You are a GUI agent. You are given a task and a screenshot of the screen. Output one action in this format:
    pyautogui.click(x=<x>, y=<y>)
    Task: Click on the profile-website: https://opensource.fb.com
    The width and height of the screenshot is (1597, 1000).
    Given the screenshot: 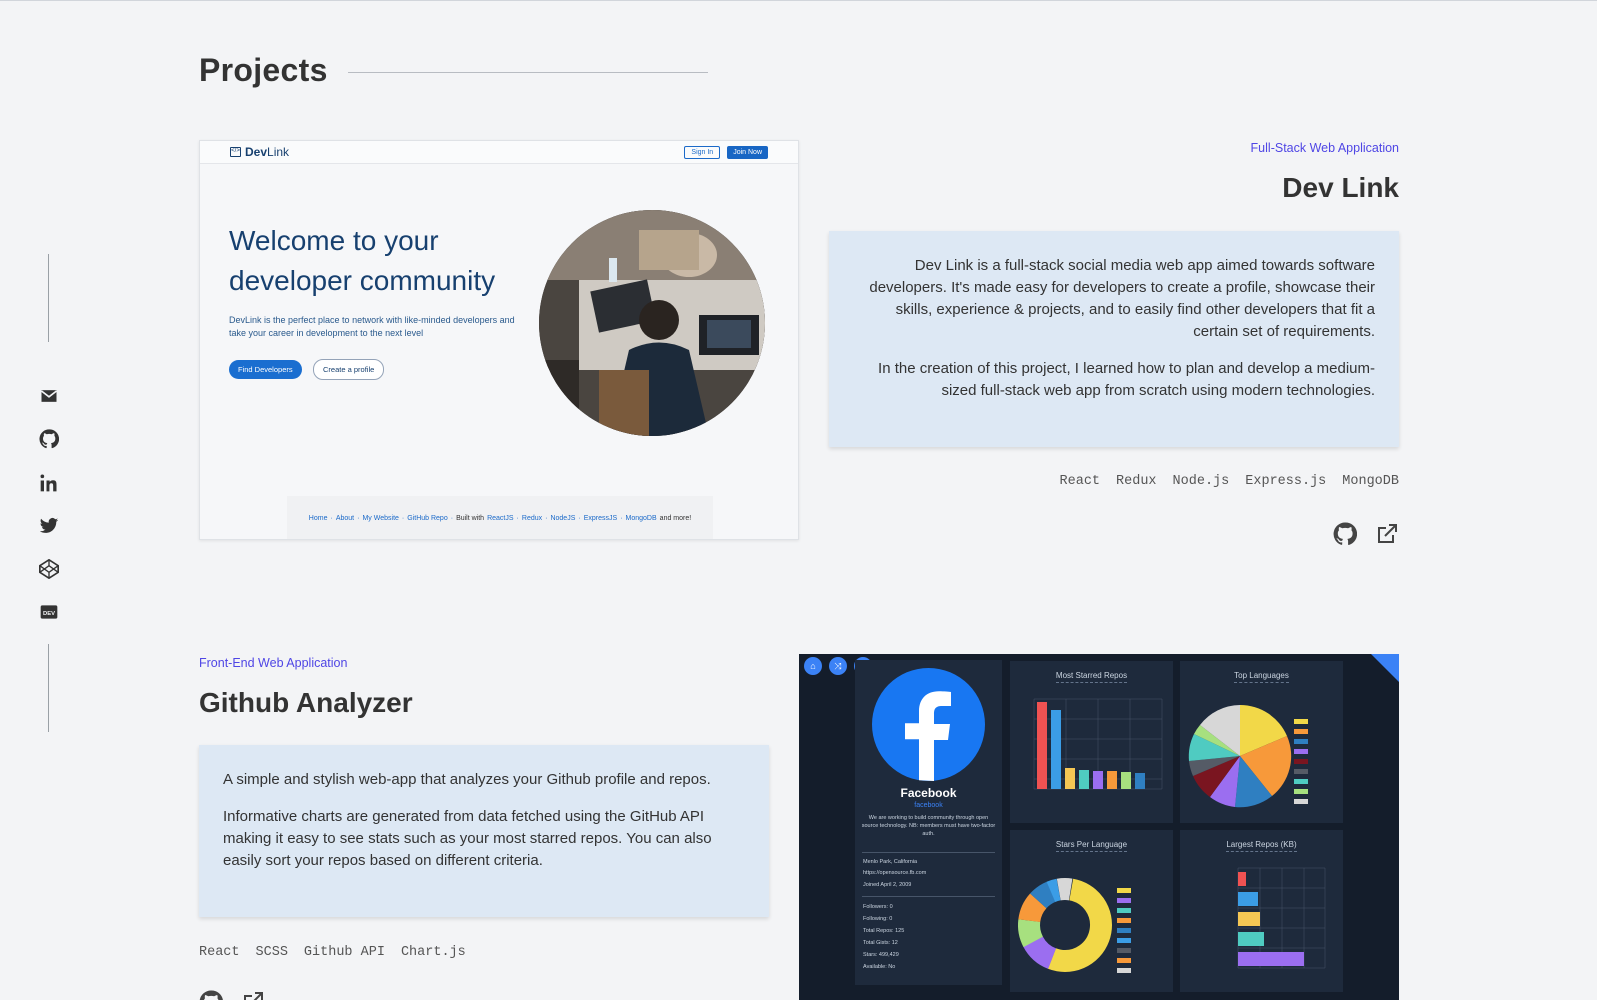 What is the action you would take?
    pyautogui.click(x=895, y=873)
    